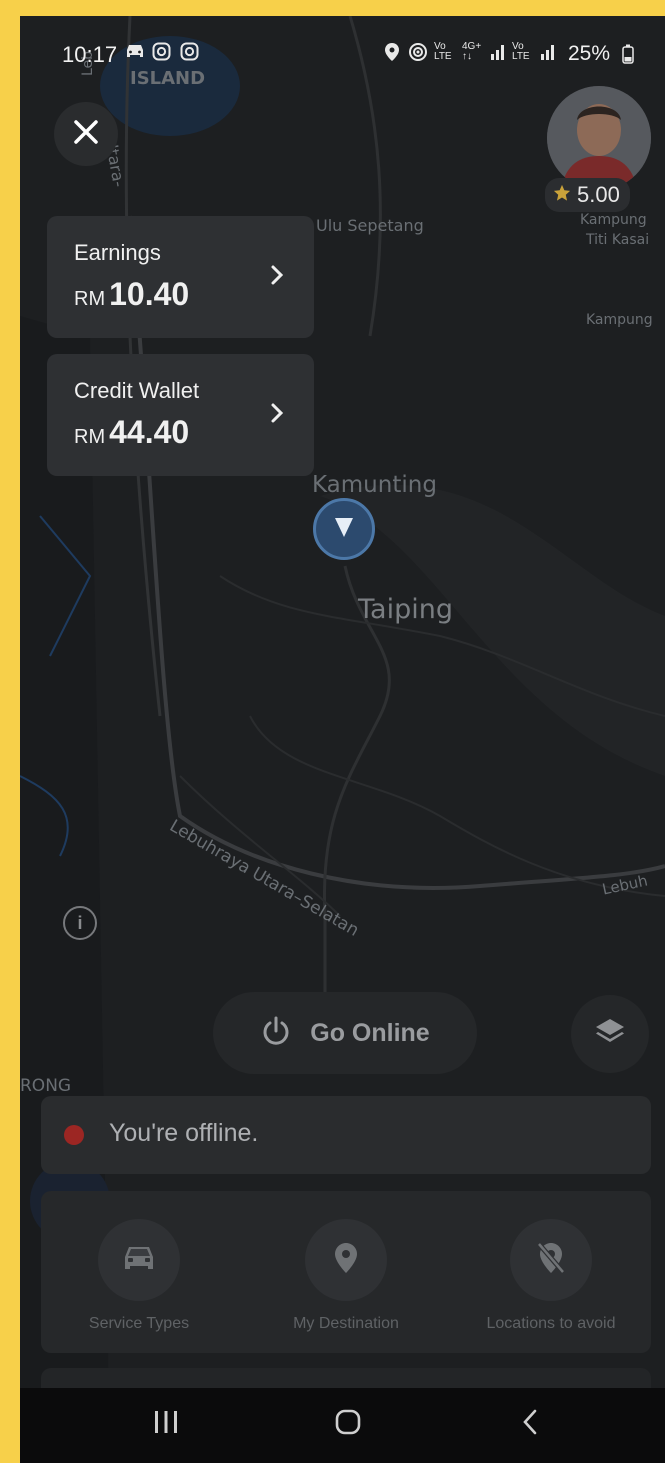 Image resolution: width=665 pixels, height=1463 pixels. I want to click on home-icon, so click(348, 1424).